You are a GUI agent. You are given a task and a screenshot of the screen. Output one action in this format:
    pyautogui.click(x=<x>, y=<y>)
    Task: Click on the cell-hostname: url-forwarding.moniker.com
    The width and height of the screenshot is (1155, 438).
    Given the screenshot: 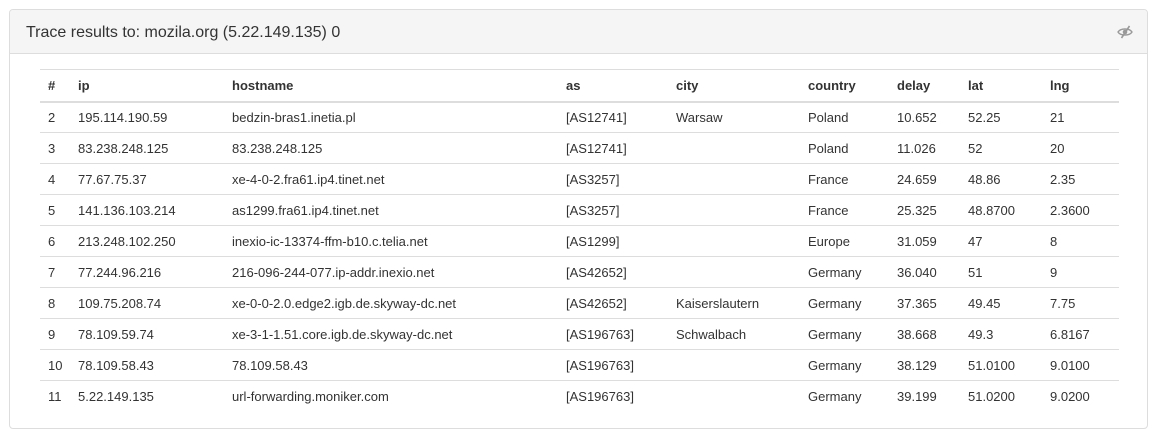 What is the action you would take?
    pyautogui.click(x=391, y=396)
    